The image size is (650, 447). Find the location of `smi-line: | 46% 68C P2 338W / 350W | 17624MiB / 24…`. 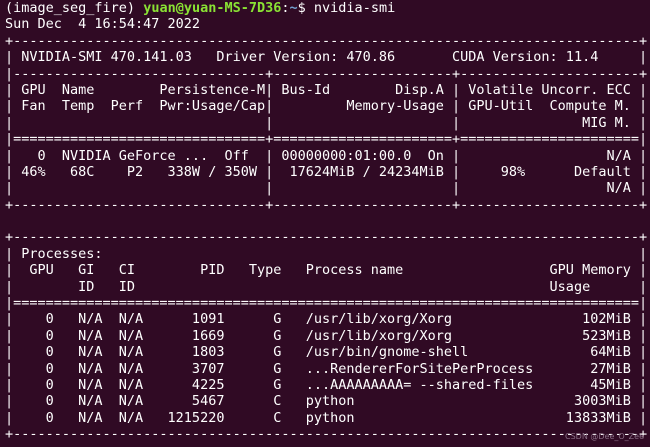

smi-line: | 46% 68C P2 338W / 350W | 17624MiB / 24… is located at coordinates (326, 171).